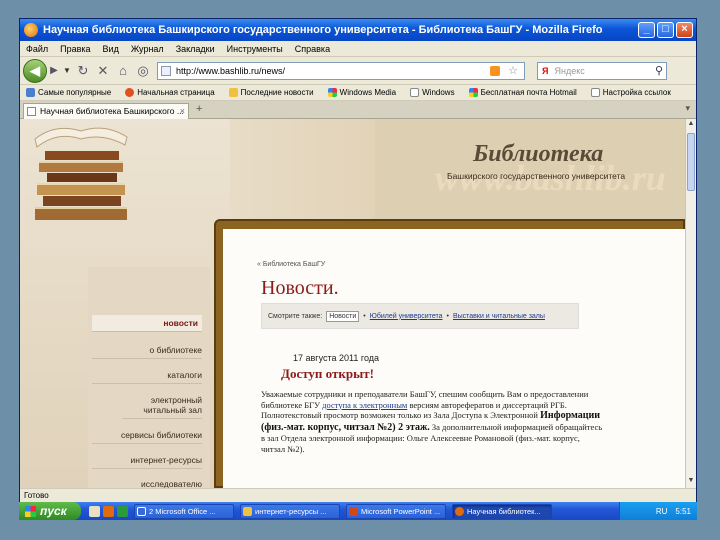 The image size is (720, 540). I want to click on app-quicklaunch-icon, so click(122, 511).